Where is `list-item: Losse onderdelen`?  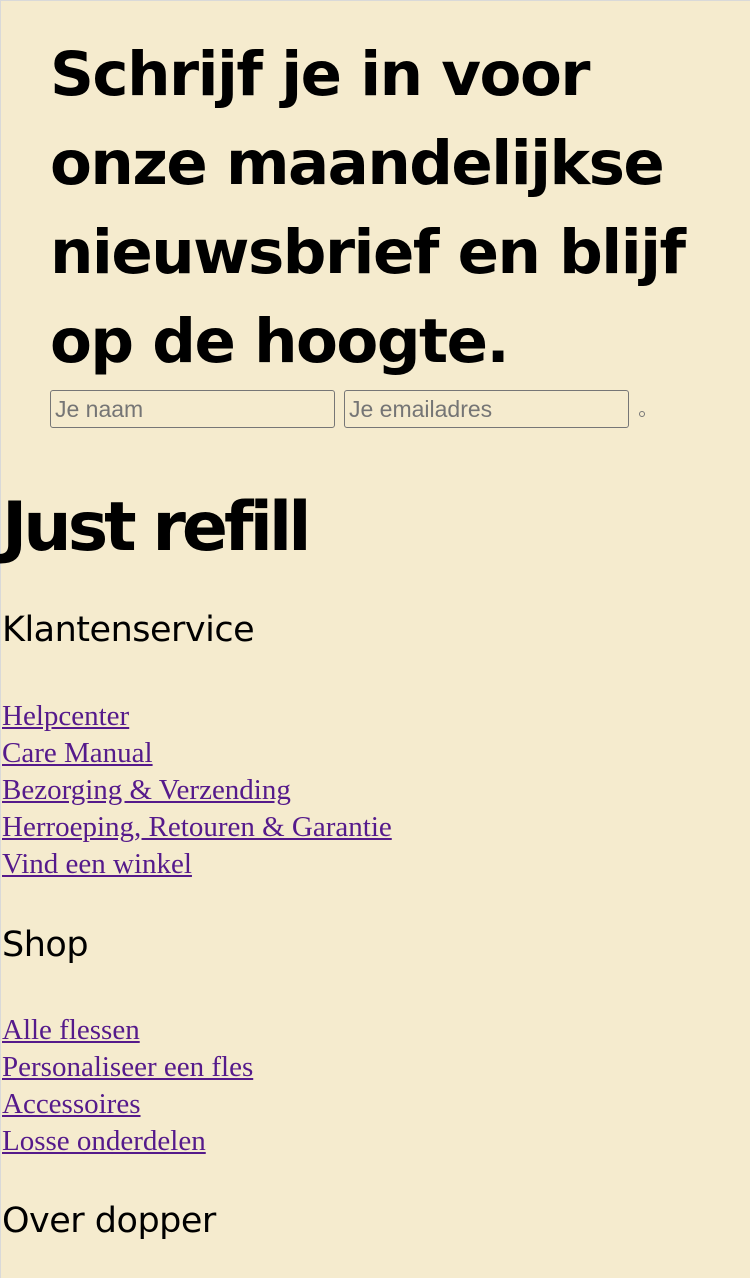
list-item: Losse onderdelen is located at coordinates (127, 1141).